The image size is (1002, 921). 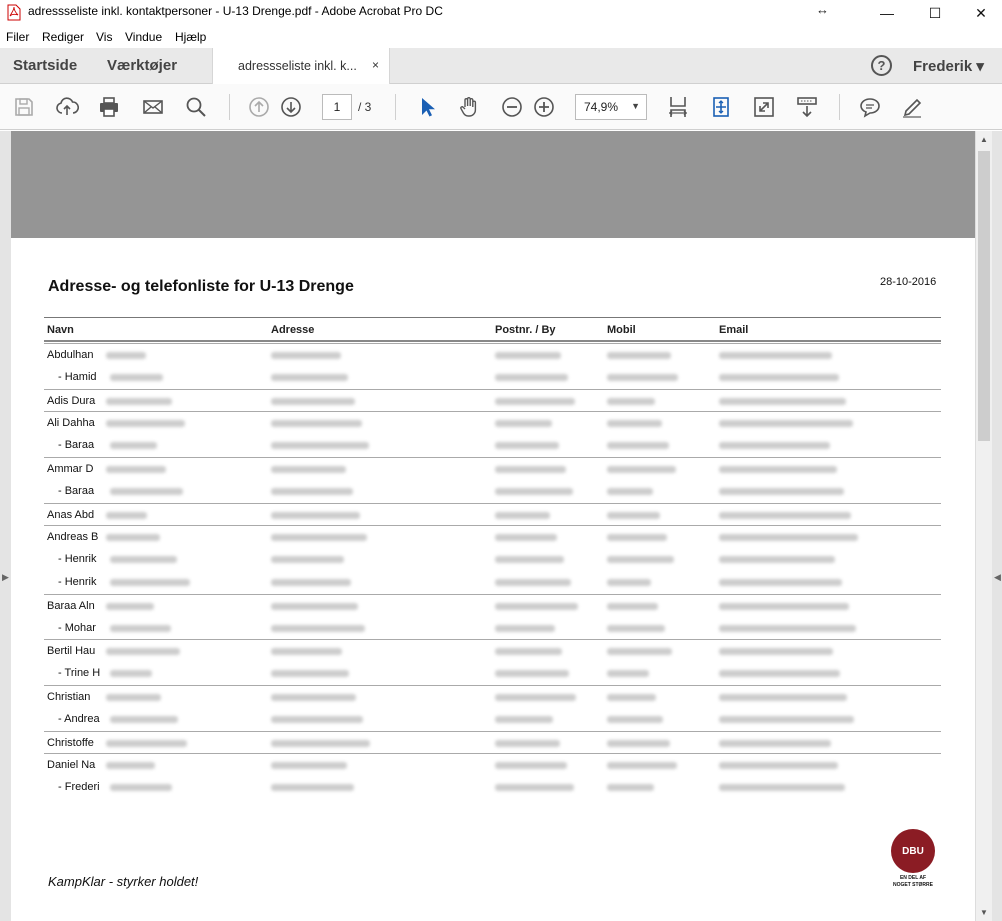 What do you see at coordinates (492, 628) in the screenshot?
I see `table-row: - Mohar` at bounding box center [492, 628].